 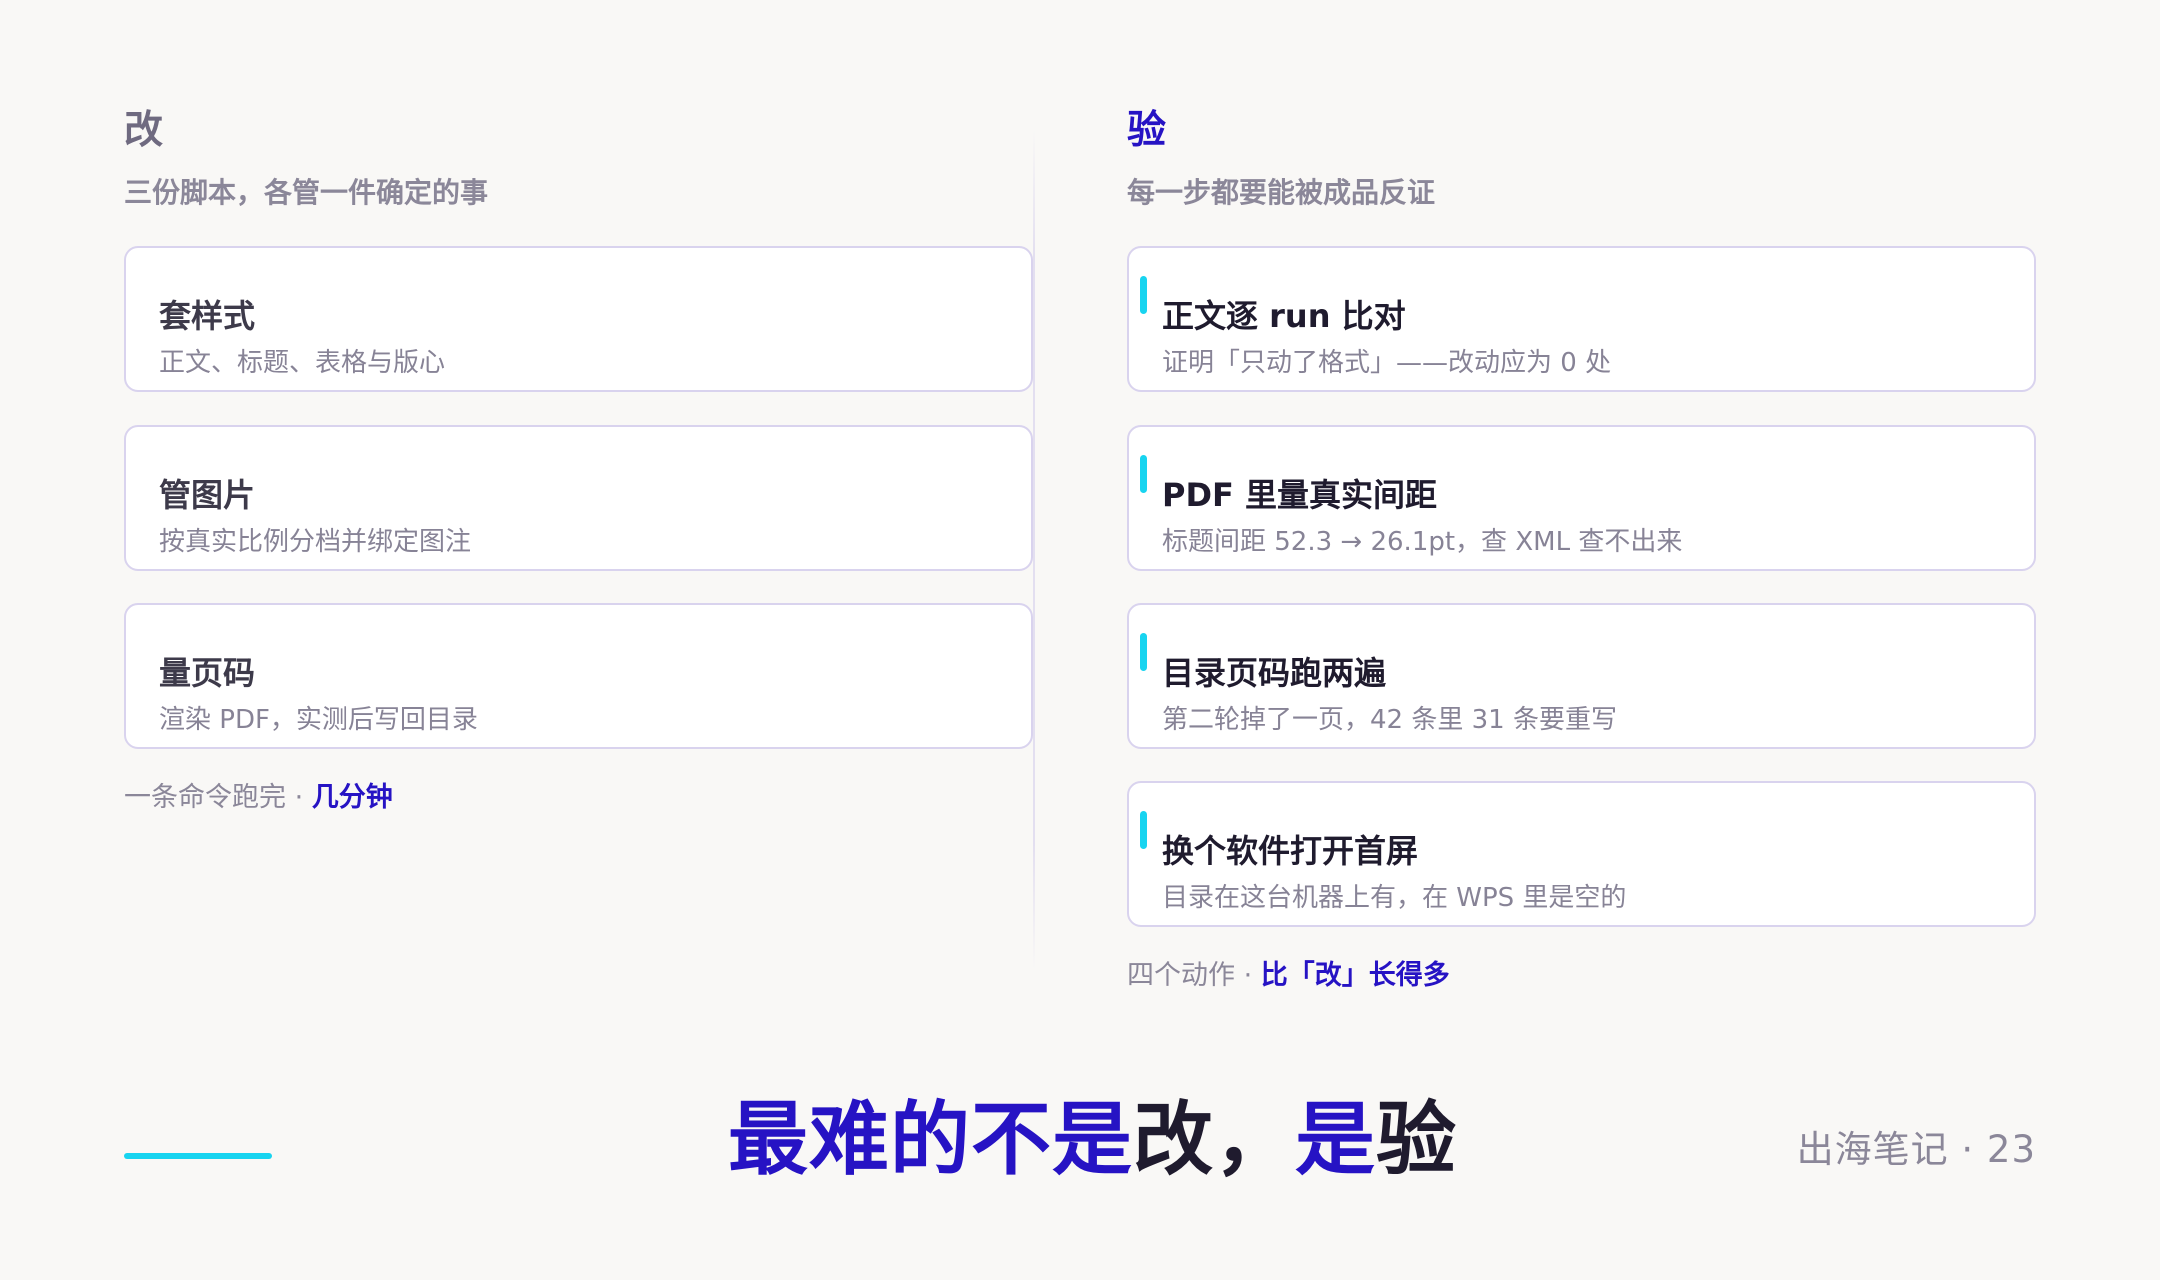 I want to click on slide-headline: 最难的不是改，是验, so click(x=1092, y=1140).